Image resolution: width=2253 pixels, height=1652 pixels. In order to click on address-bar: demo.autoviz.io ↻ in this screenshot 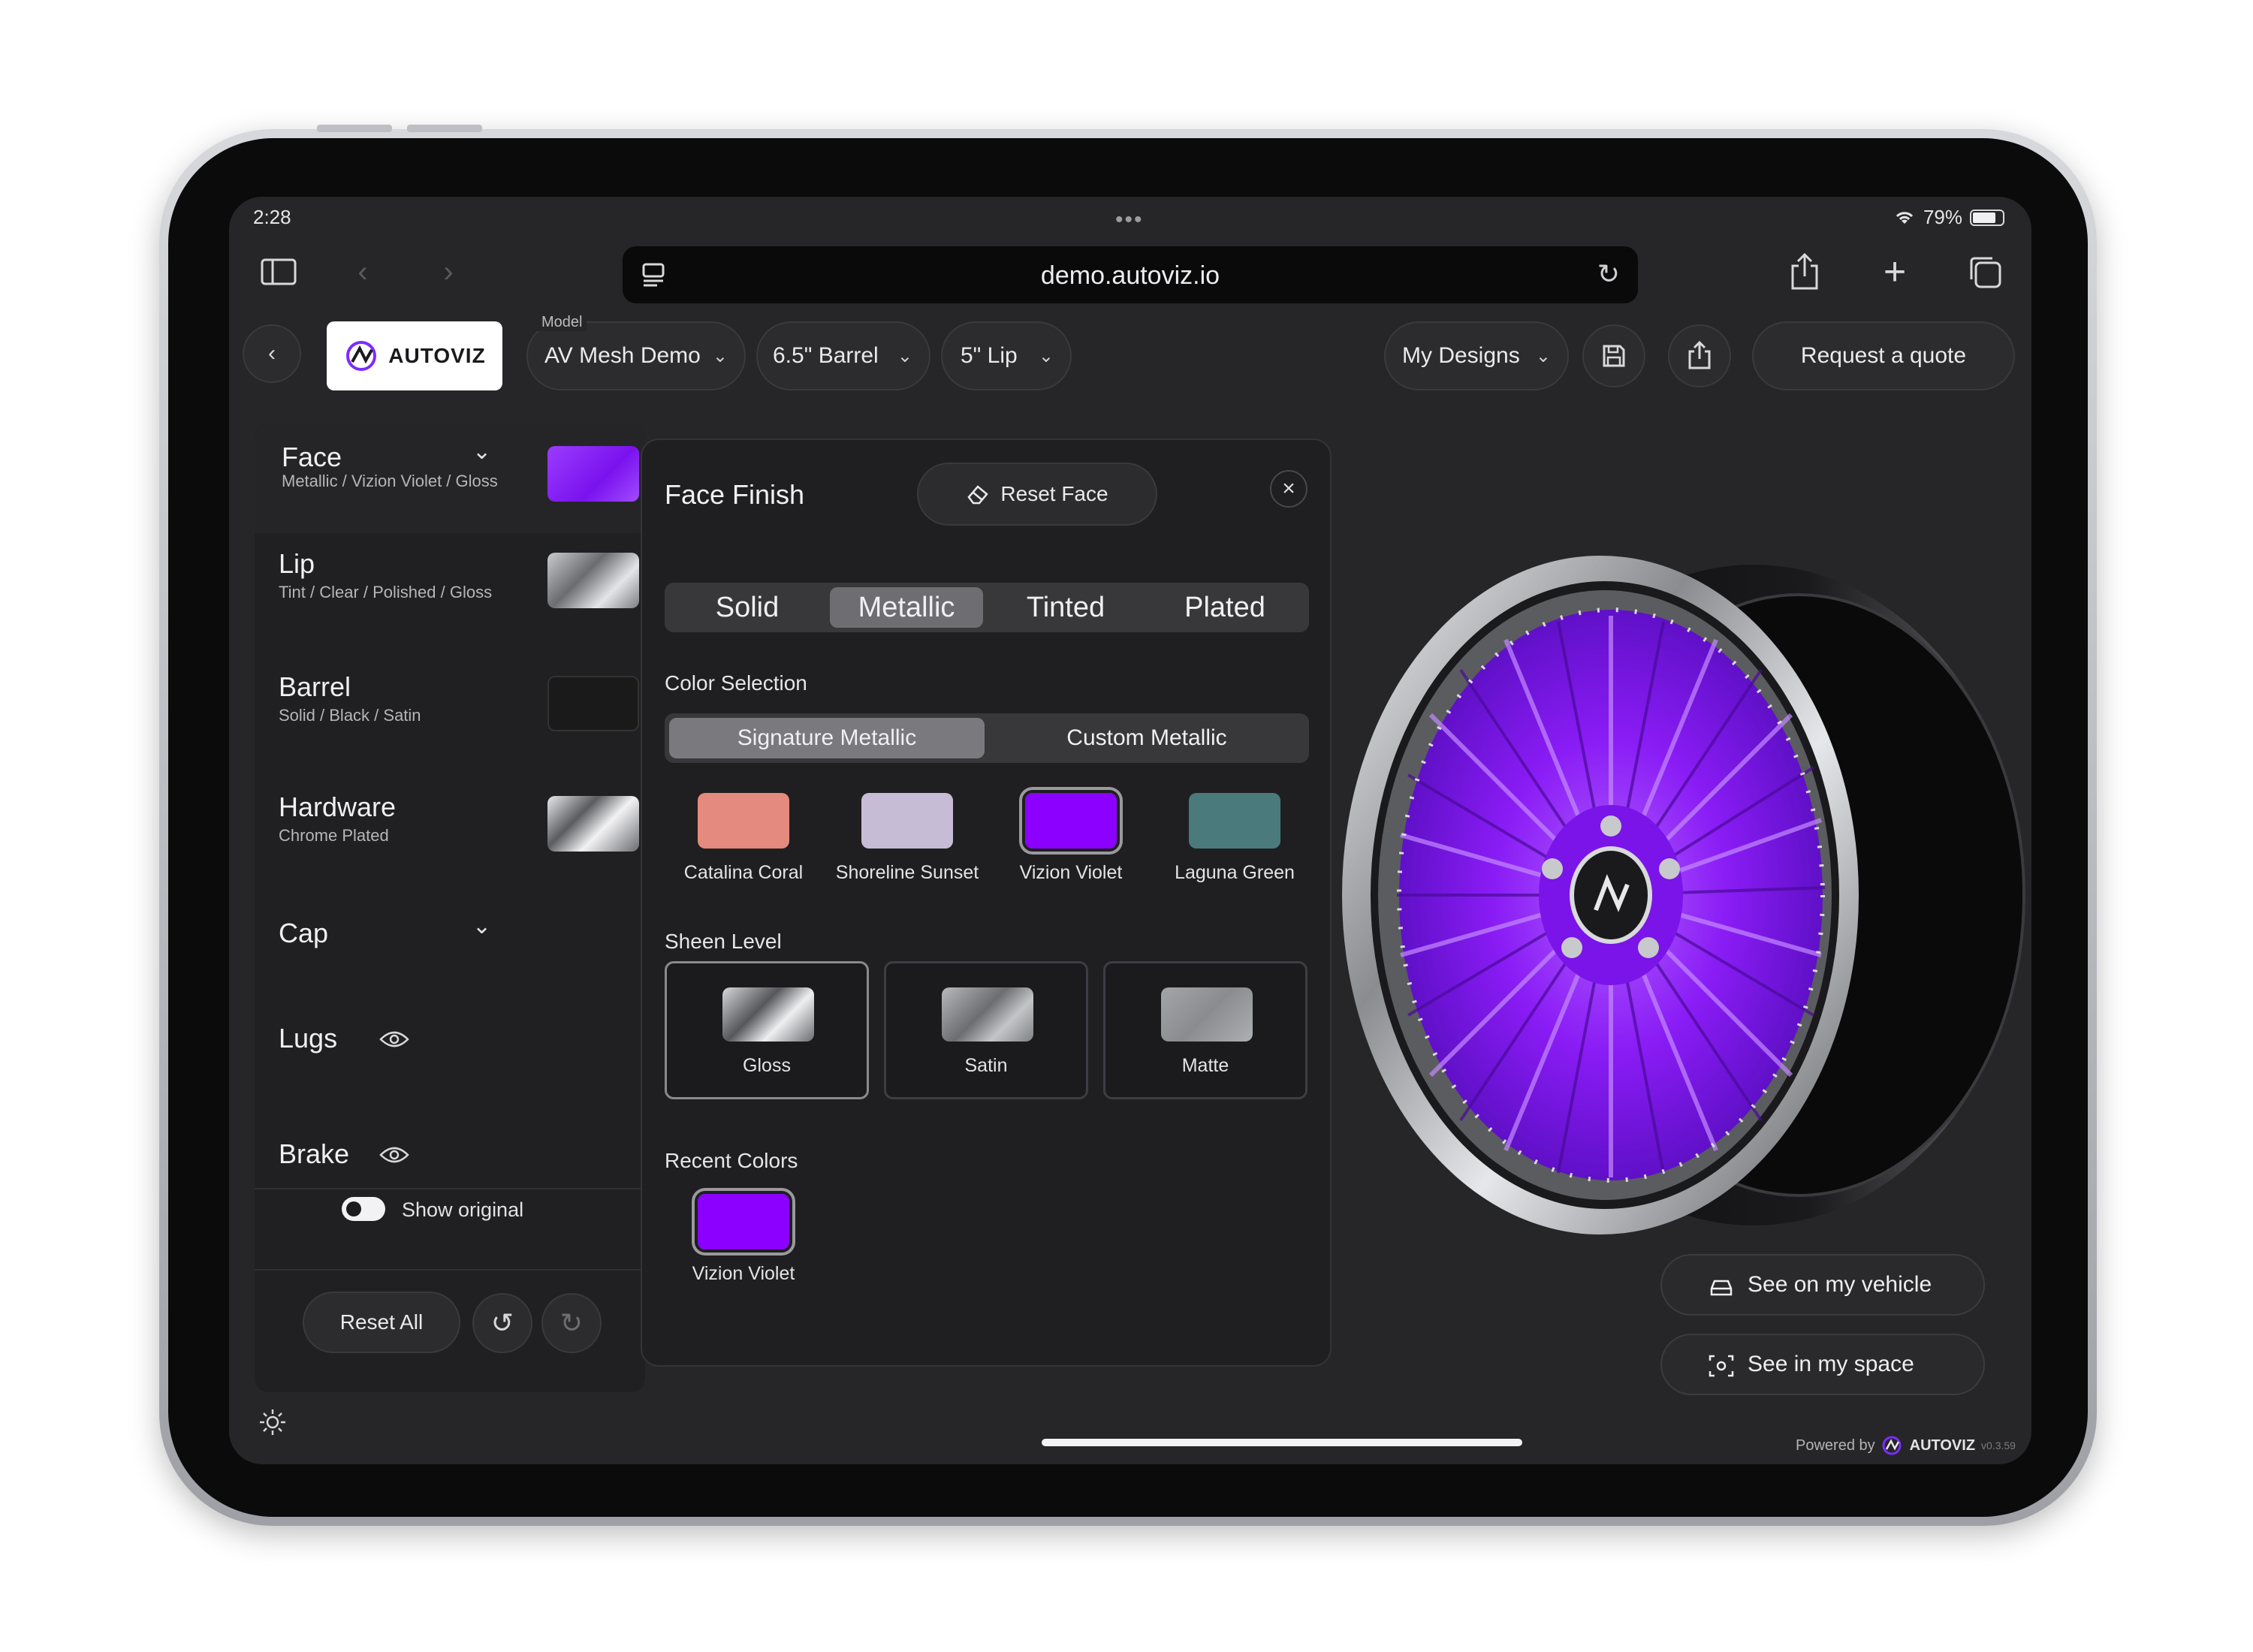, I will do `click(1130, 274)`.